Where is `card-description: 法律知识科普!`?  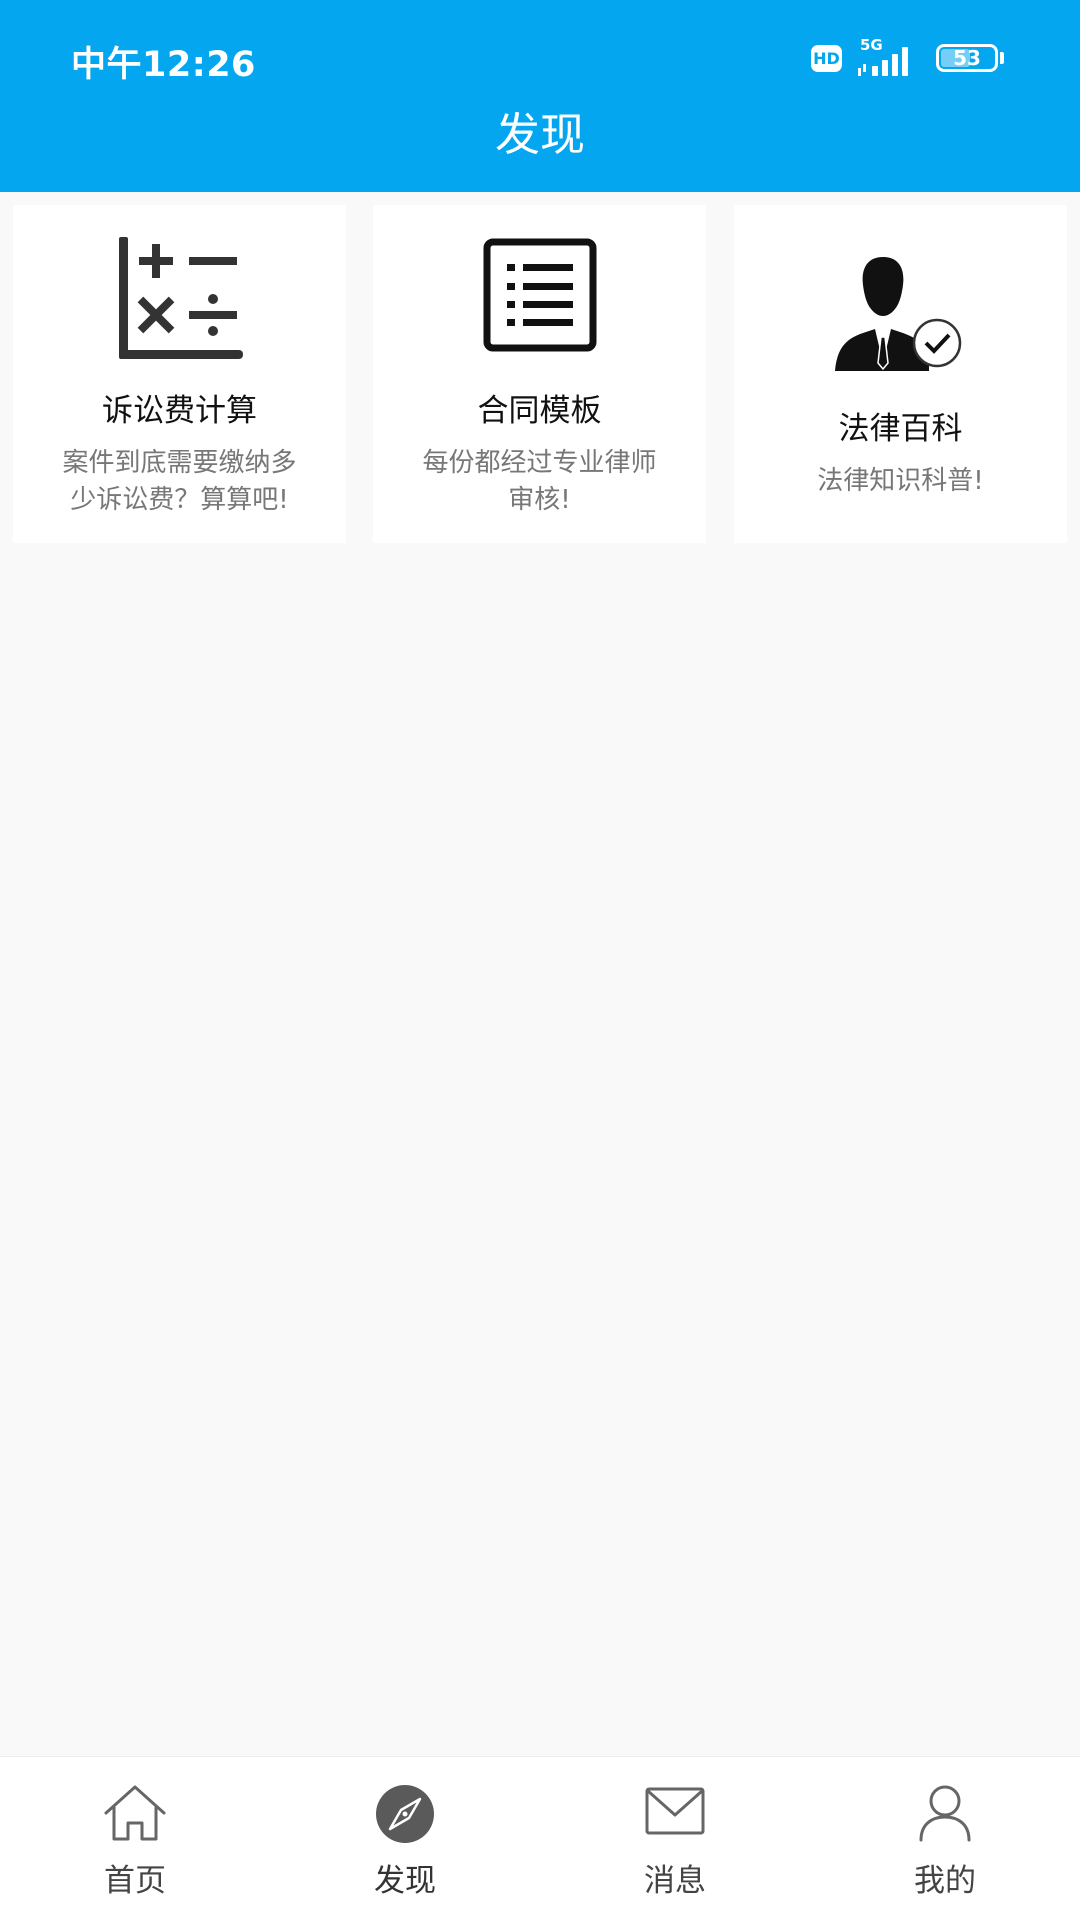
card-description: 法律知识科普! is located at coordinates (900, 481).